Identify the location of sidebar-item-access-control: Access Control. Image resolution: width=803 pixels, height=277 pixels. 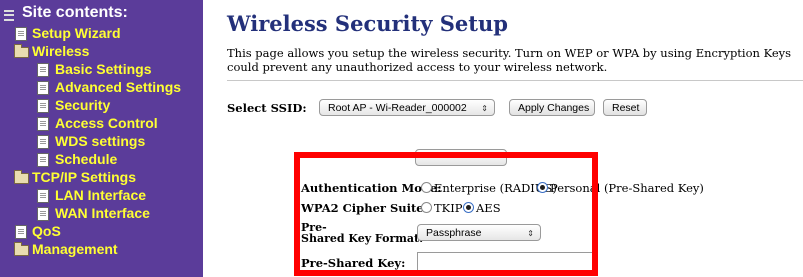
(97, 123).